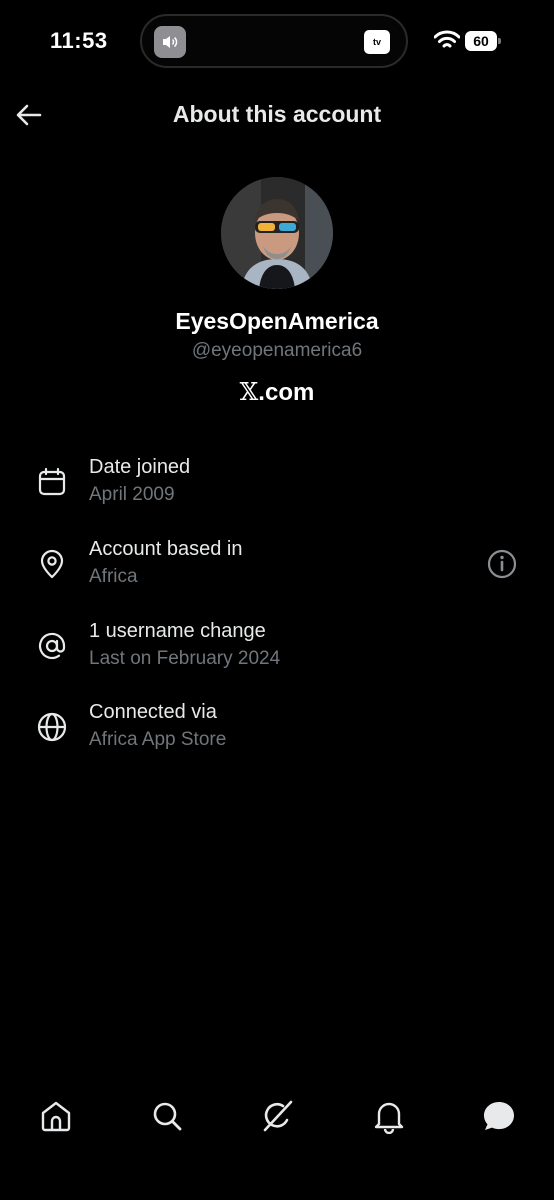  Describe the element at coordinates (52, 646) in the screenshot. I see `at-sign-icon` at that location.